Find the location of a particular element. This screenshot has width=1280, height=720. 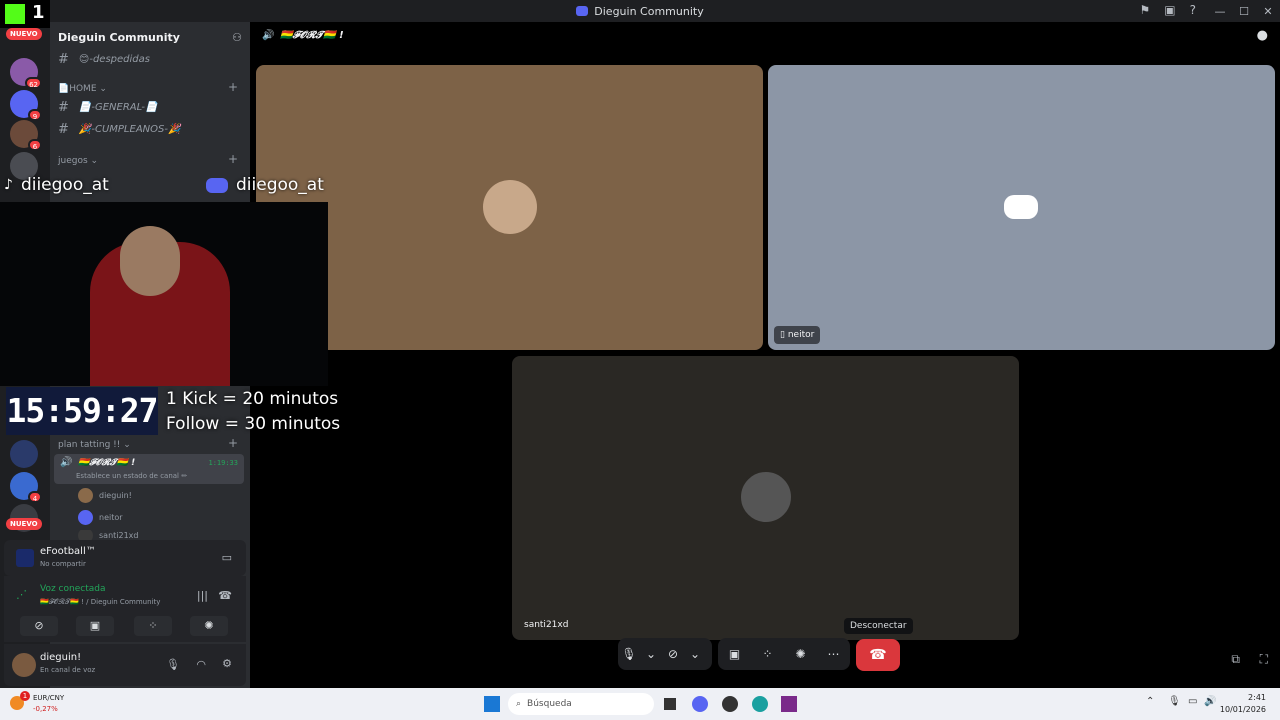

server-icon: 62 is located at coordinates (26, 73).